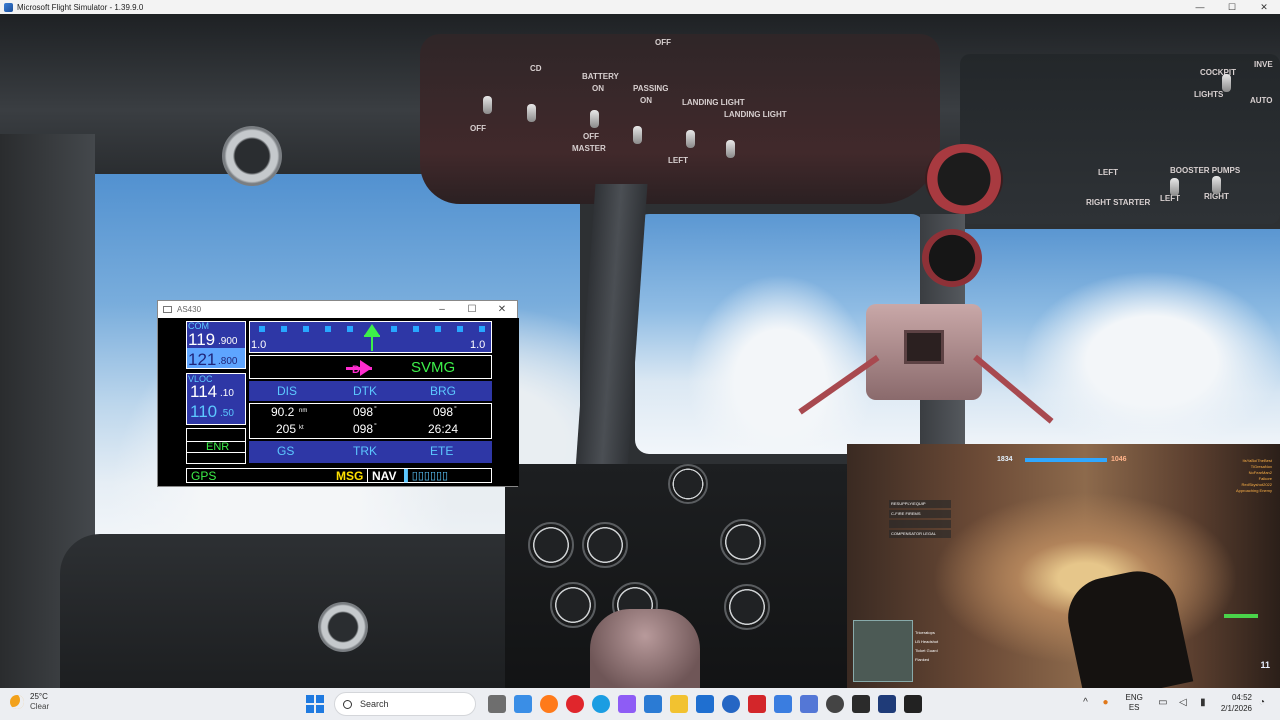 Image resolution: width=1280 pixels, height=720 pixels. Describe the element at coordinates (536, 68) in the screenshot. I see `label-cd: CD` at that location.